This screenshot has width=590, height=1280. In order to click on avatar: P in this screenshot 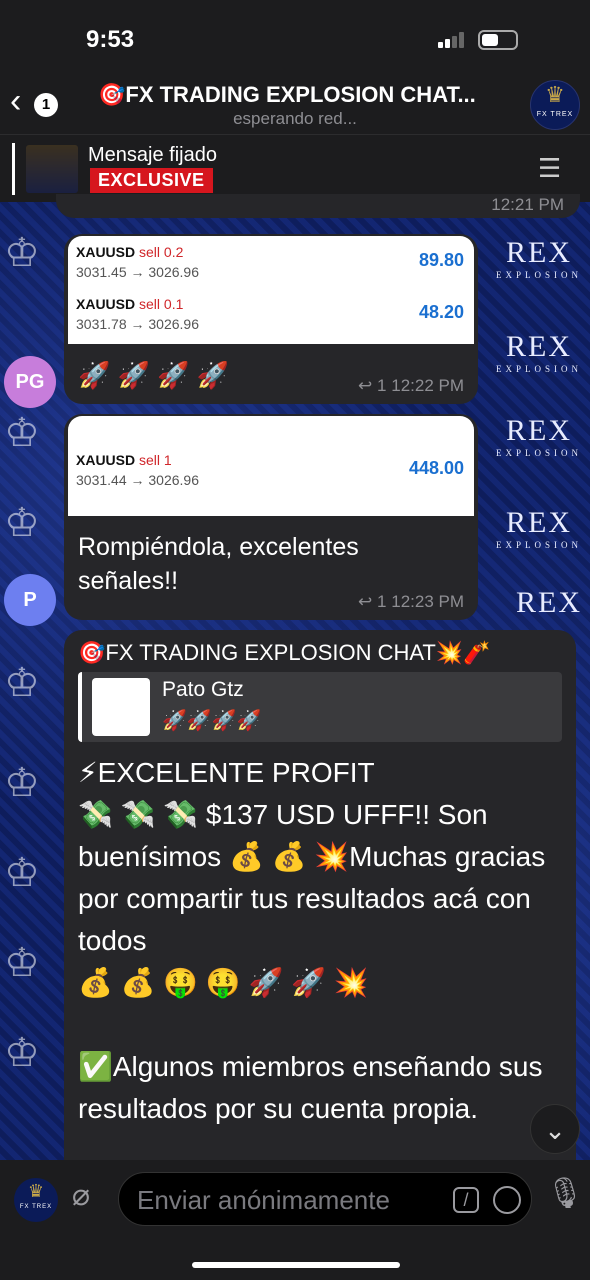, I will do `click(30, 600)`.